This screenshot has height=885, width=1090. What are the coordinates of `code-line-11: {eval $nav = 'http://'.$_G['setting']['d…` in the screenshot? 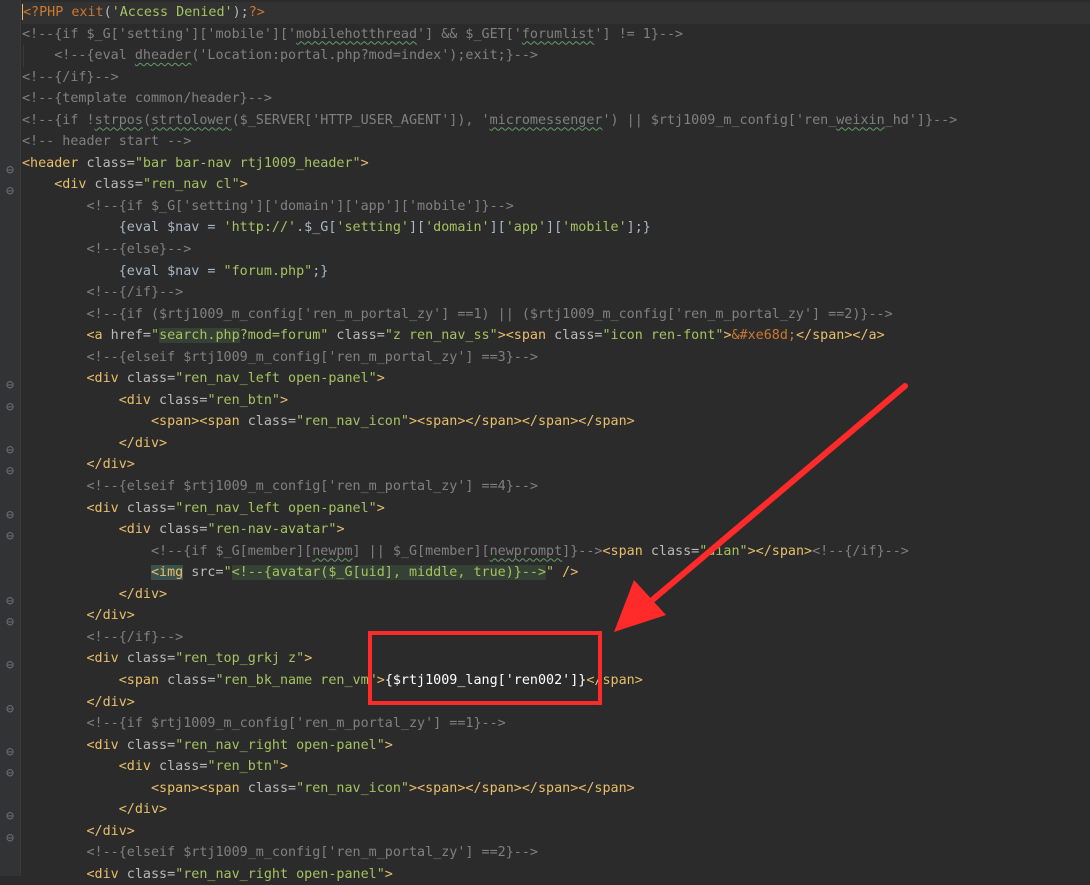 It's located at (556, 228).